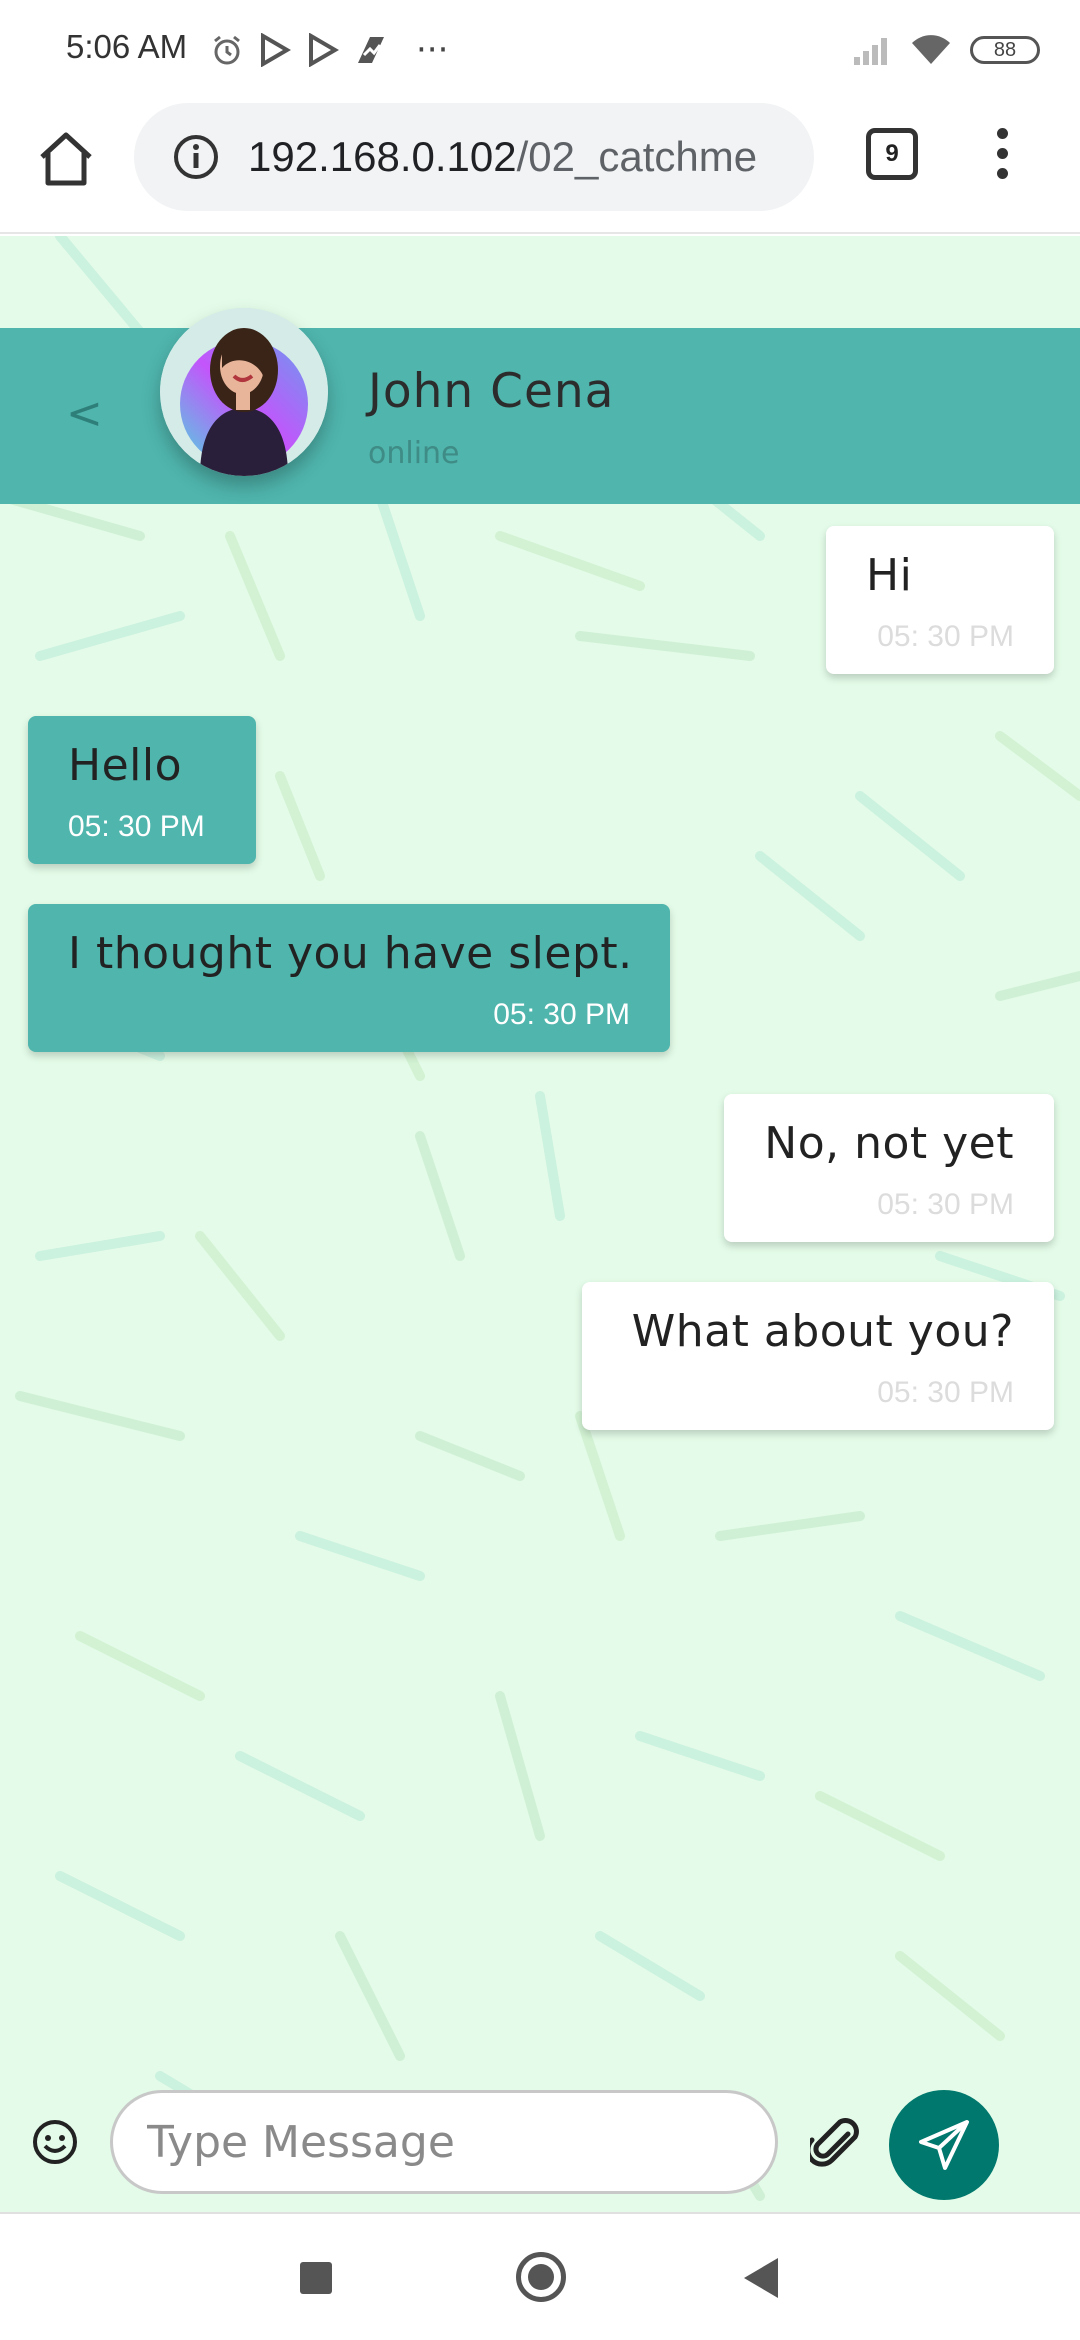  I want to click on avatar-image, so click(244, 392).